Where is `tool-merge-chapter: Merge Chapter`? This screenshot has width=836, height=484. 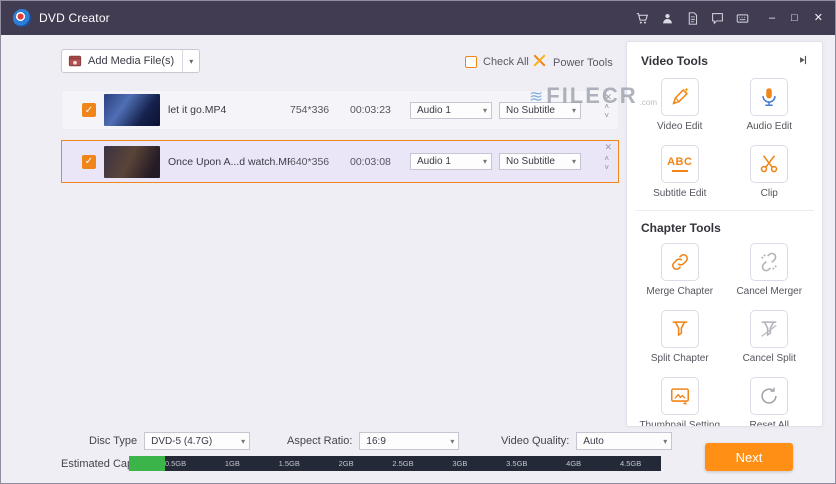 tool-merge-chapter: Merge Chapter is located at coordinates (680, 270).